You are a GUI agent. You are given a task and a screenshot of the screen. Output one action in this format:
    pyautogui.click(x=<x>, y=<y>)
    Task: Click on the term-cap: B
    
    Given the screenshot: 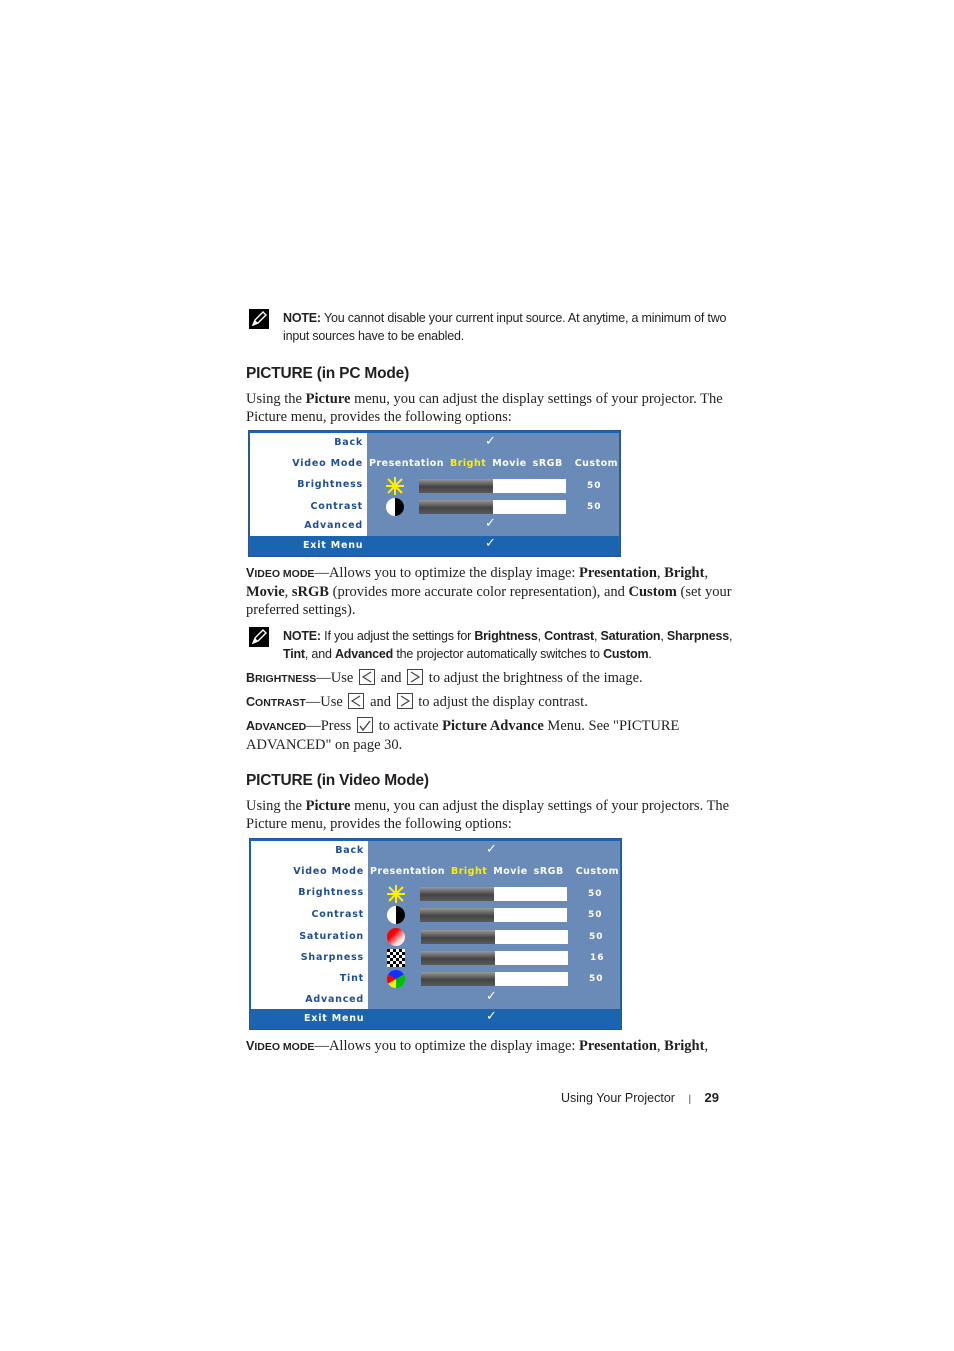 What is the action you would take?
    pyautogui.click(x=251, y=678)
    